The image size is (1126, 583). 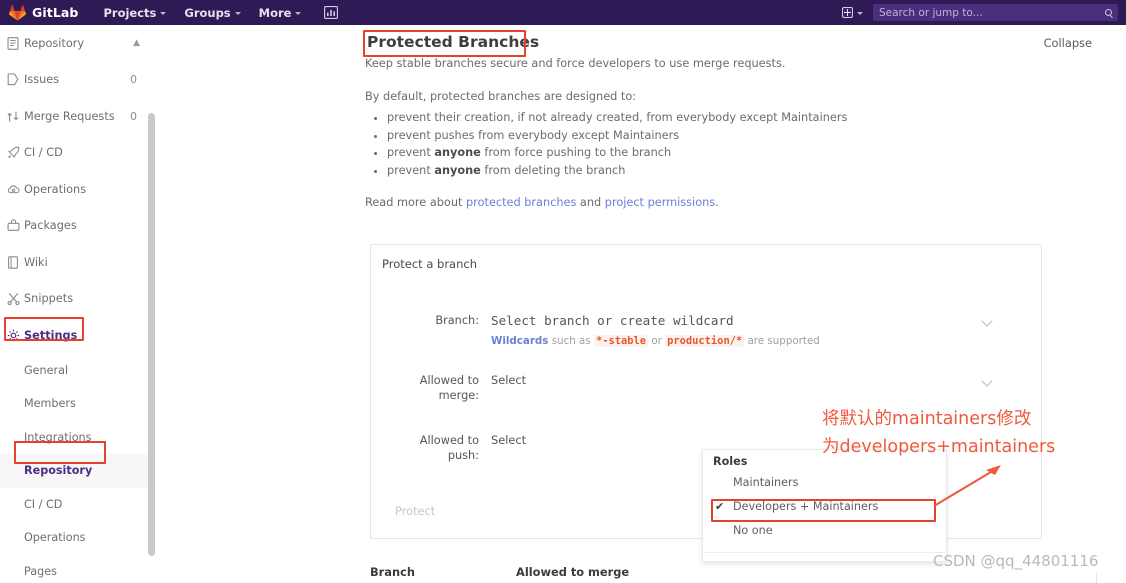 What do you see at coordinates (74, 538) in the screenshot?
I see `sidebar-item-operations-settings: Operations` at bounding box center [74, 538].